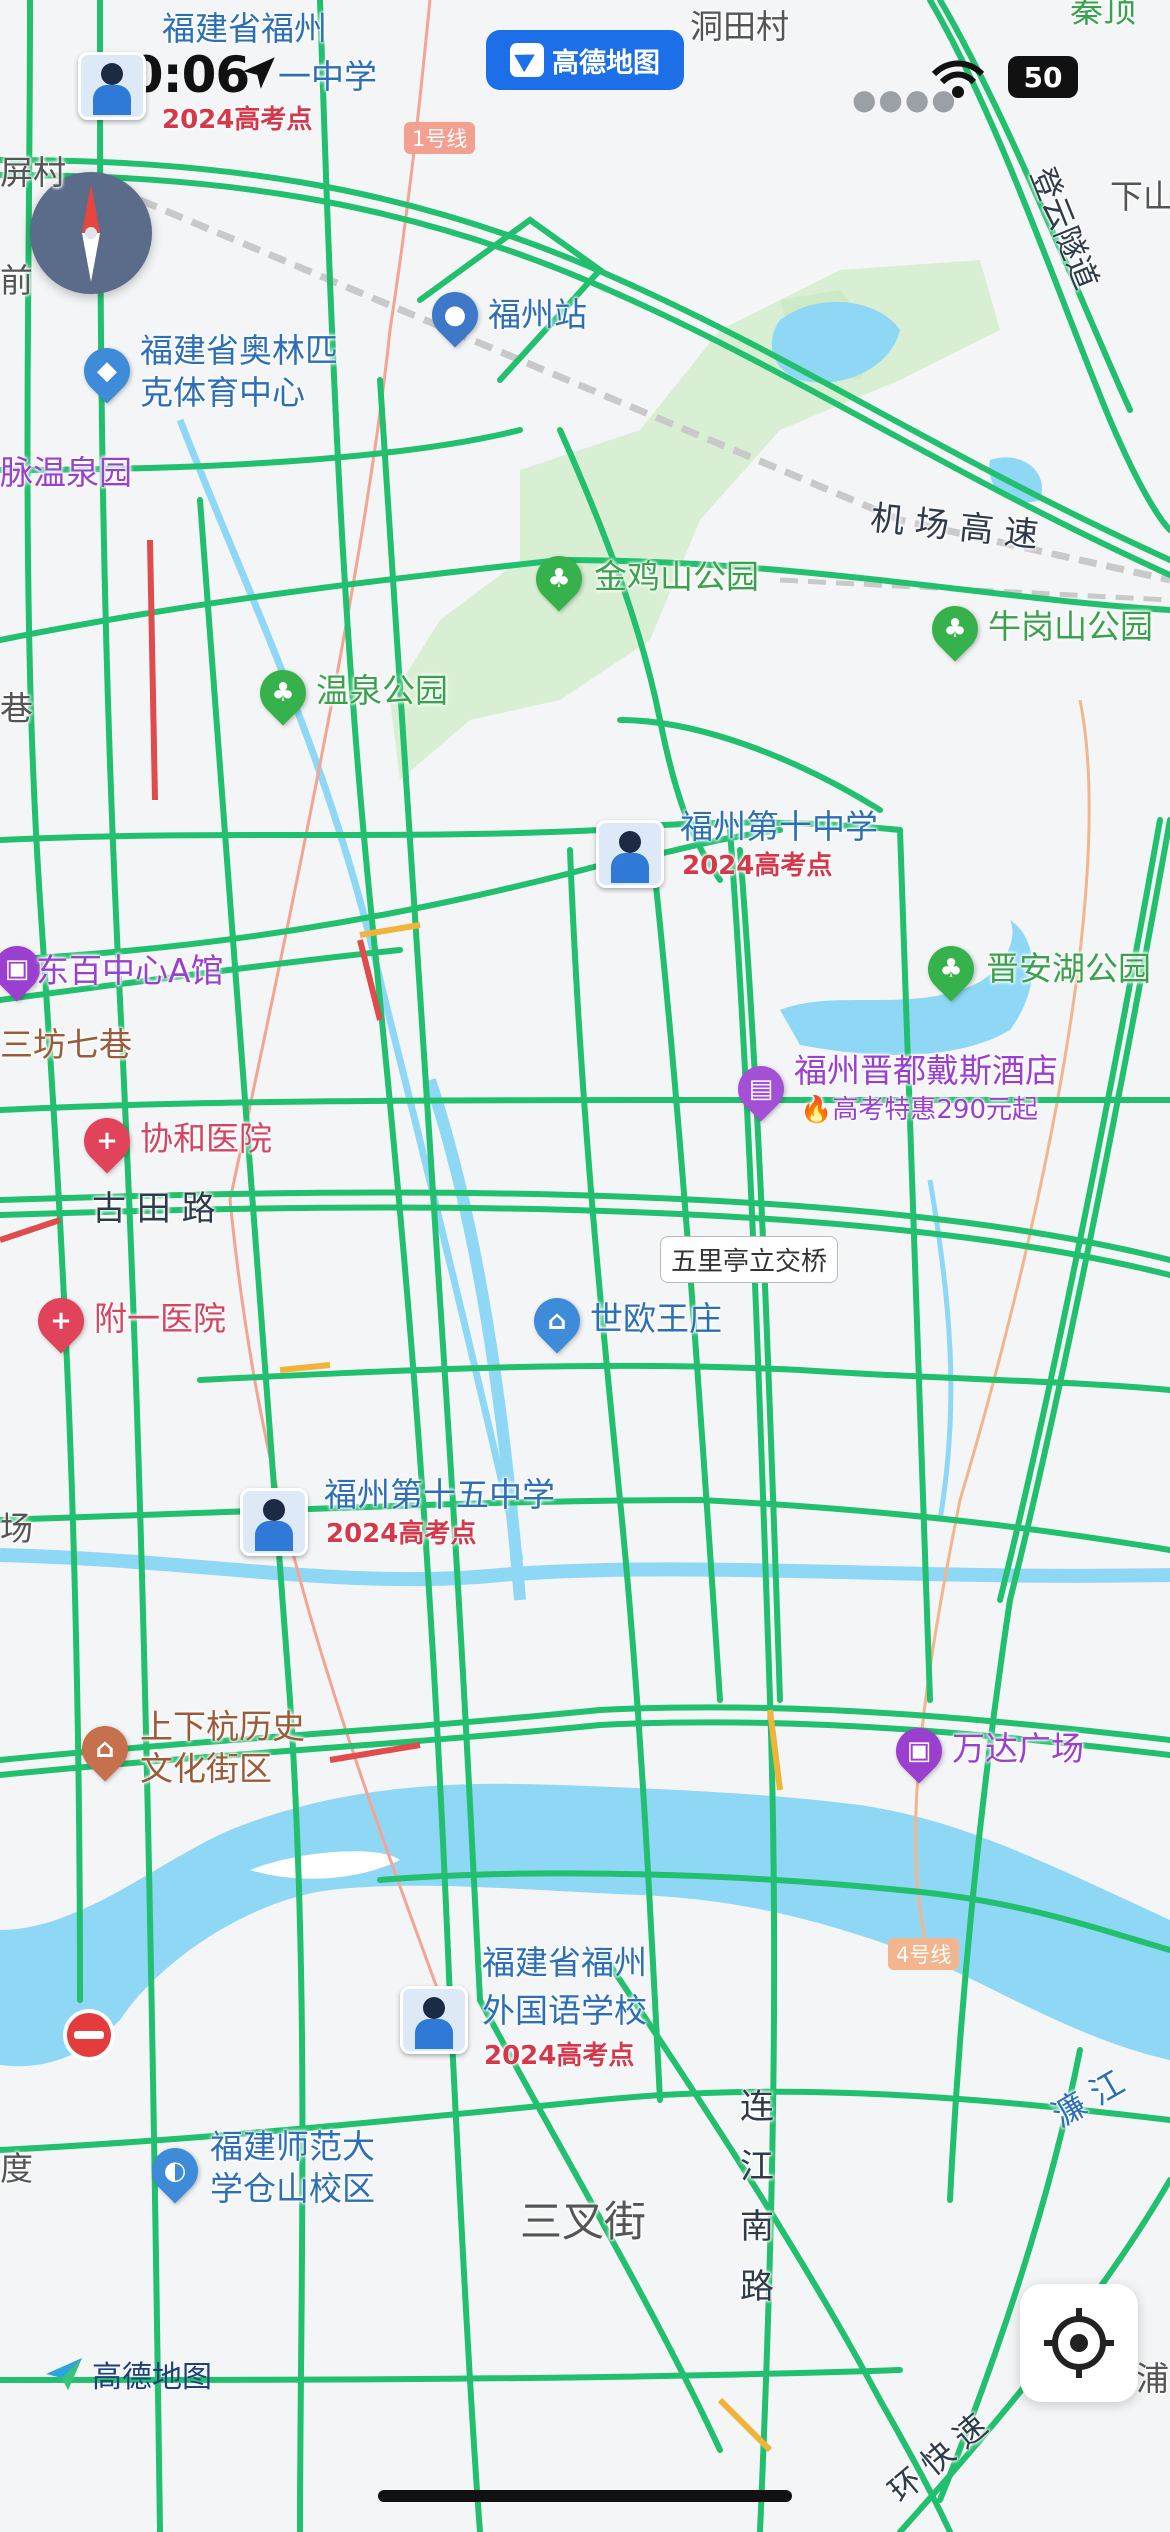 Image resolution: width=1170 pixels, height=2532 pixels. Describe the element at coordinates (64, 2374) in the screenshot. I see `amap-logo-icon` at that location.